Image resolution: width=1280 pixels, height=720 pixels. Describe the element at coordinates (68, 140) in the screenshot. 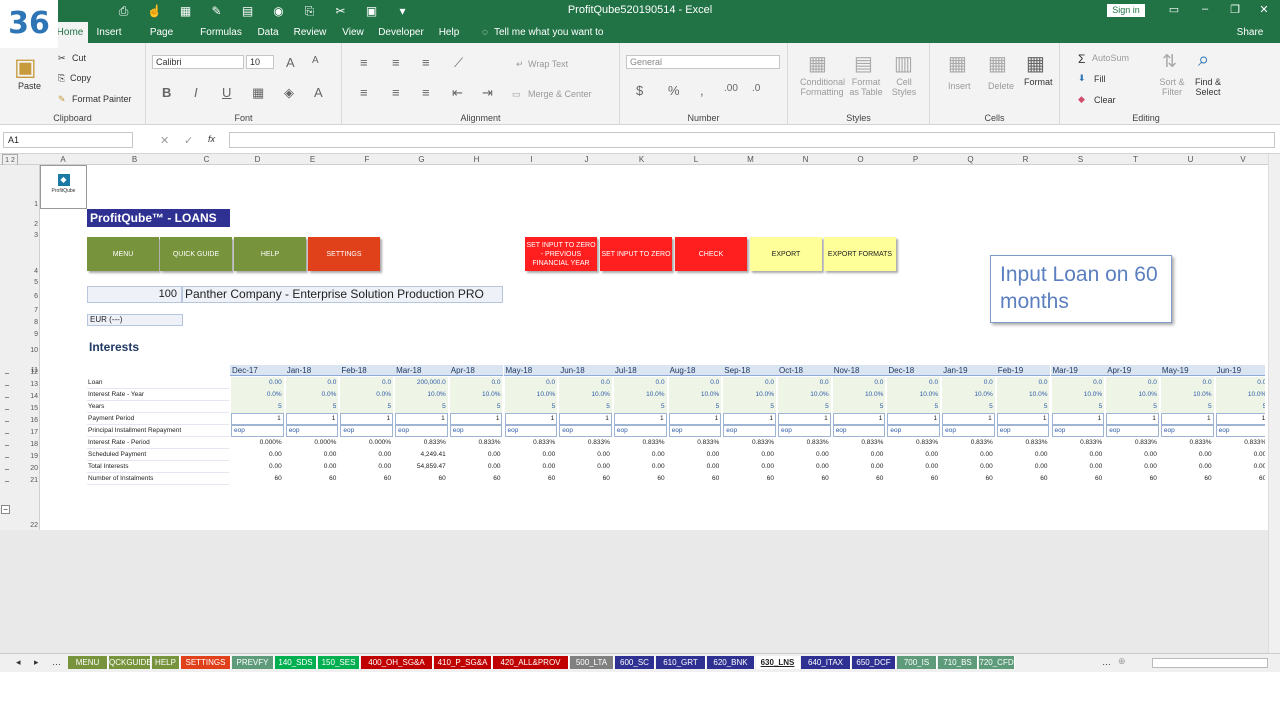

I see `name-box: A1` at that location.